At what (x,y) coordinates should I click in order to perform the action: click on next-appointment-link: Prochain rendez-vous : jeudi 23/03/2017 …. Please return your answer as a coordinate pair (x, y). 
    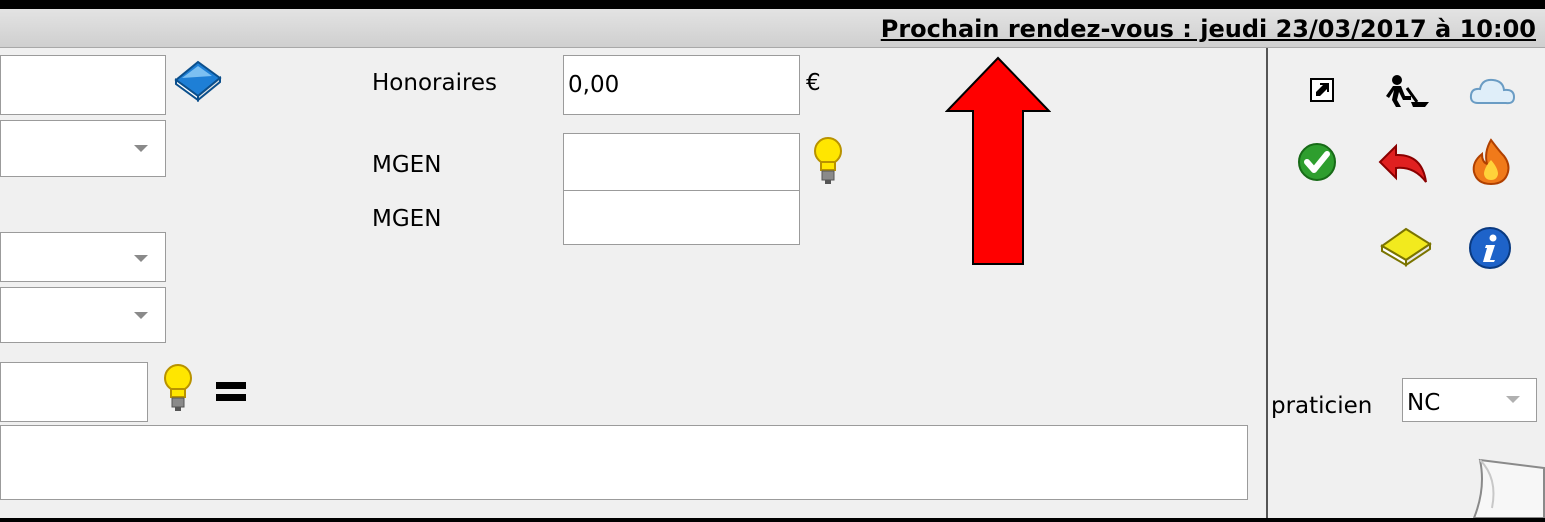
    Looking at the image, I should click on (768, 28).